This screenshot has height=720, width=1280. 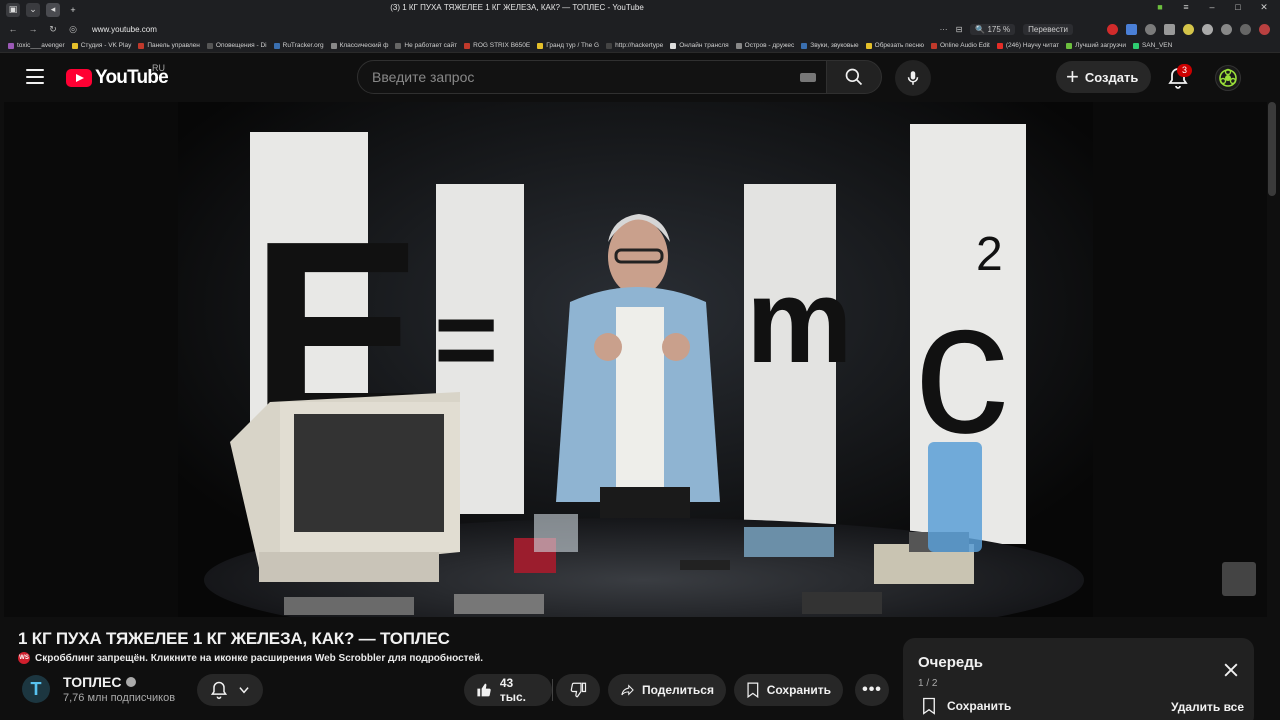 I want to click on reload-icon: ↻, so click(x=53, y=29).